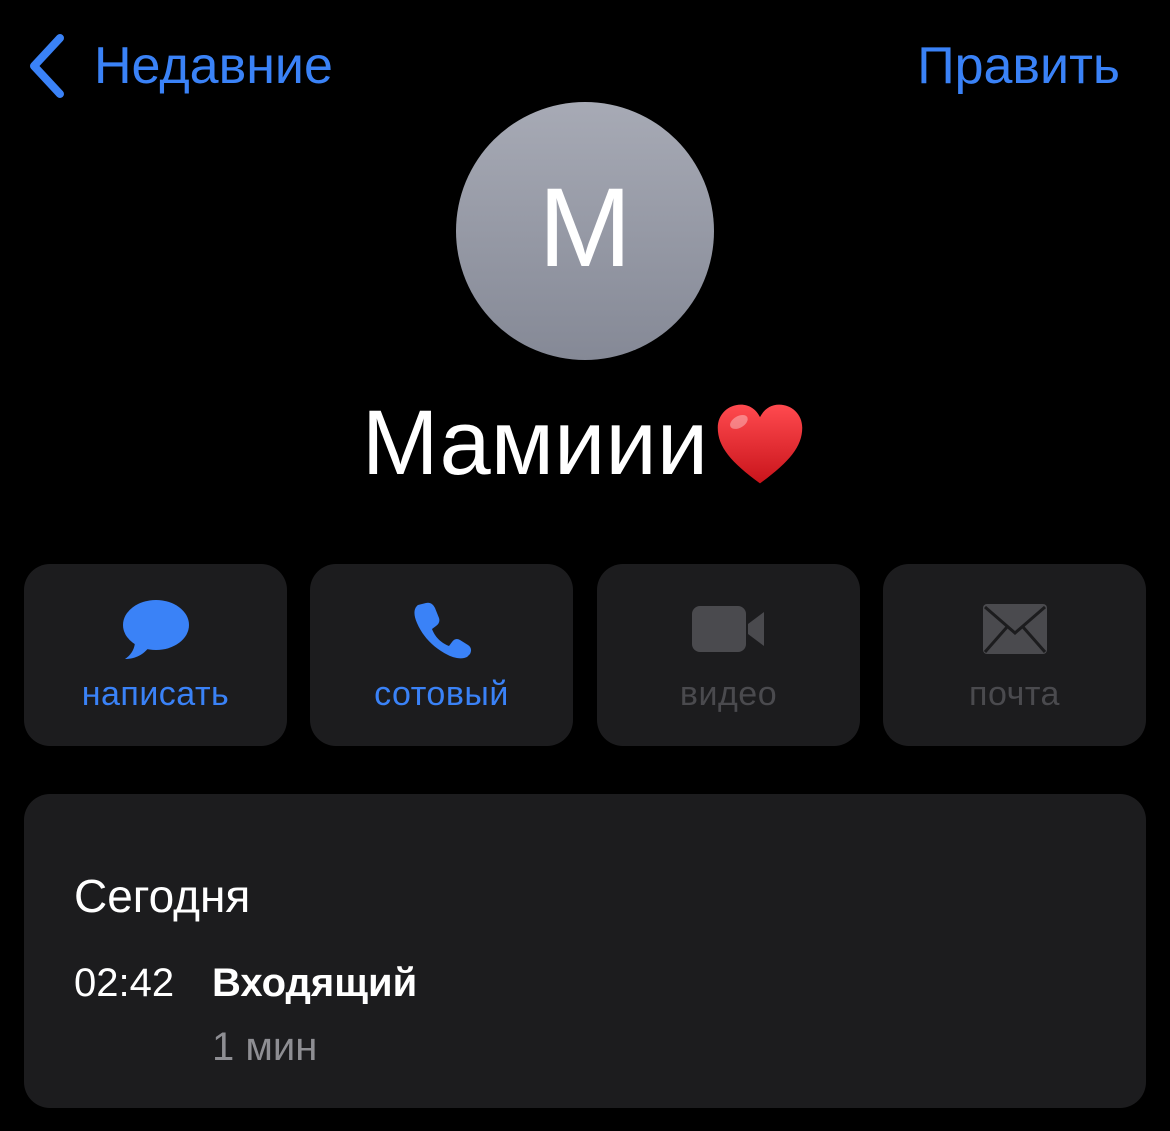 Image resolution: width=1170 pixels, height=1131 pixels. What do you see at coordinates (585, 227) in the screenshot?
I see `avatar-initial: М` at bounding box center [585, 227].